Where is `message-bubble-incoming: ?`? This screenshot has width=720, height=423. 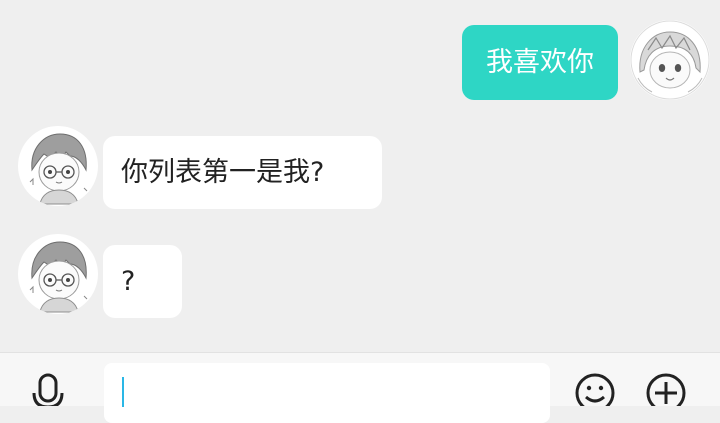
message-bubble-incoming: ? is located at coordinates (142, 281).